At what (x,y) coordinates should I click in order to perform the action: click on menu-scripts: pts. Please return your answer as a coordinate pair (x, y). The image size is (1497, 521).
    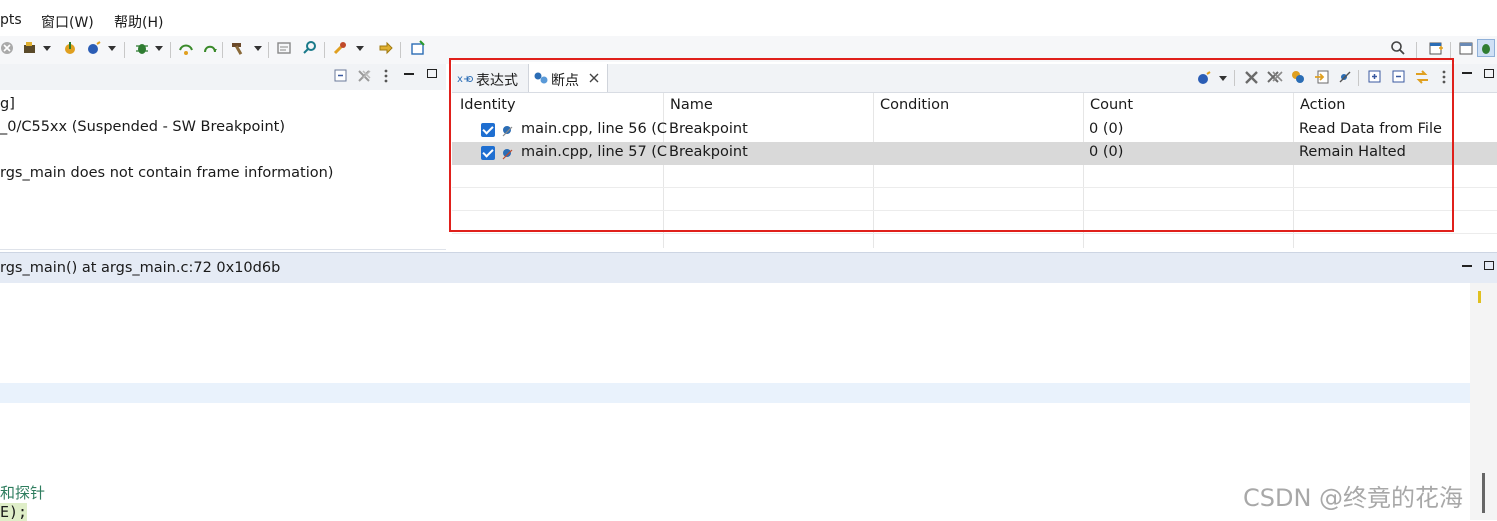
    Looking at the image, I should click on (11, 20).